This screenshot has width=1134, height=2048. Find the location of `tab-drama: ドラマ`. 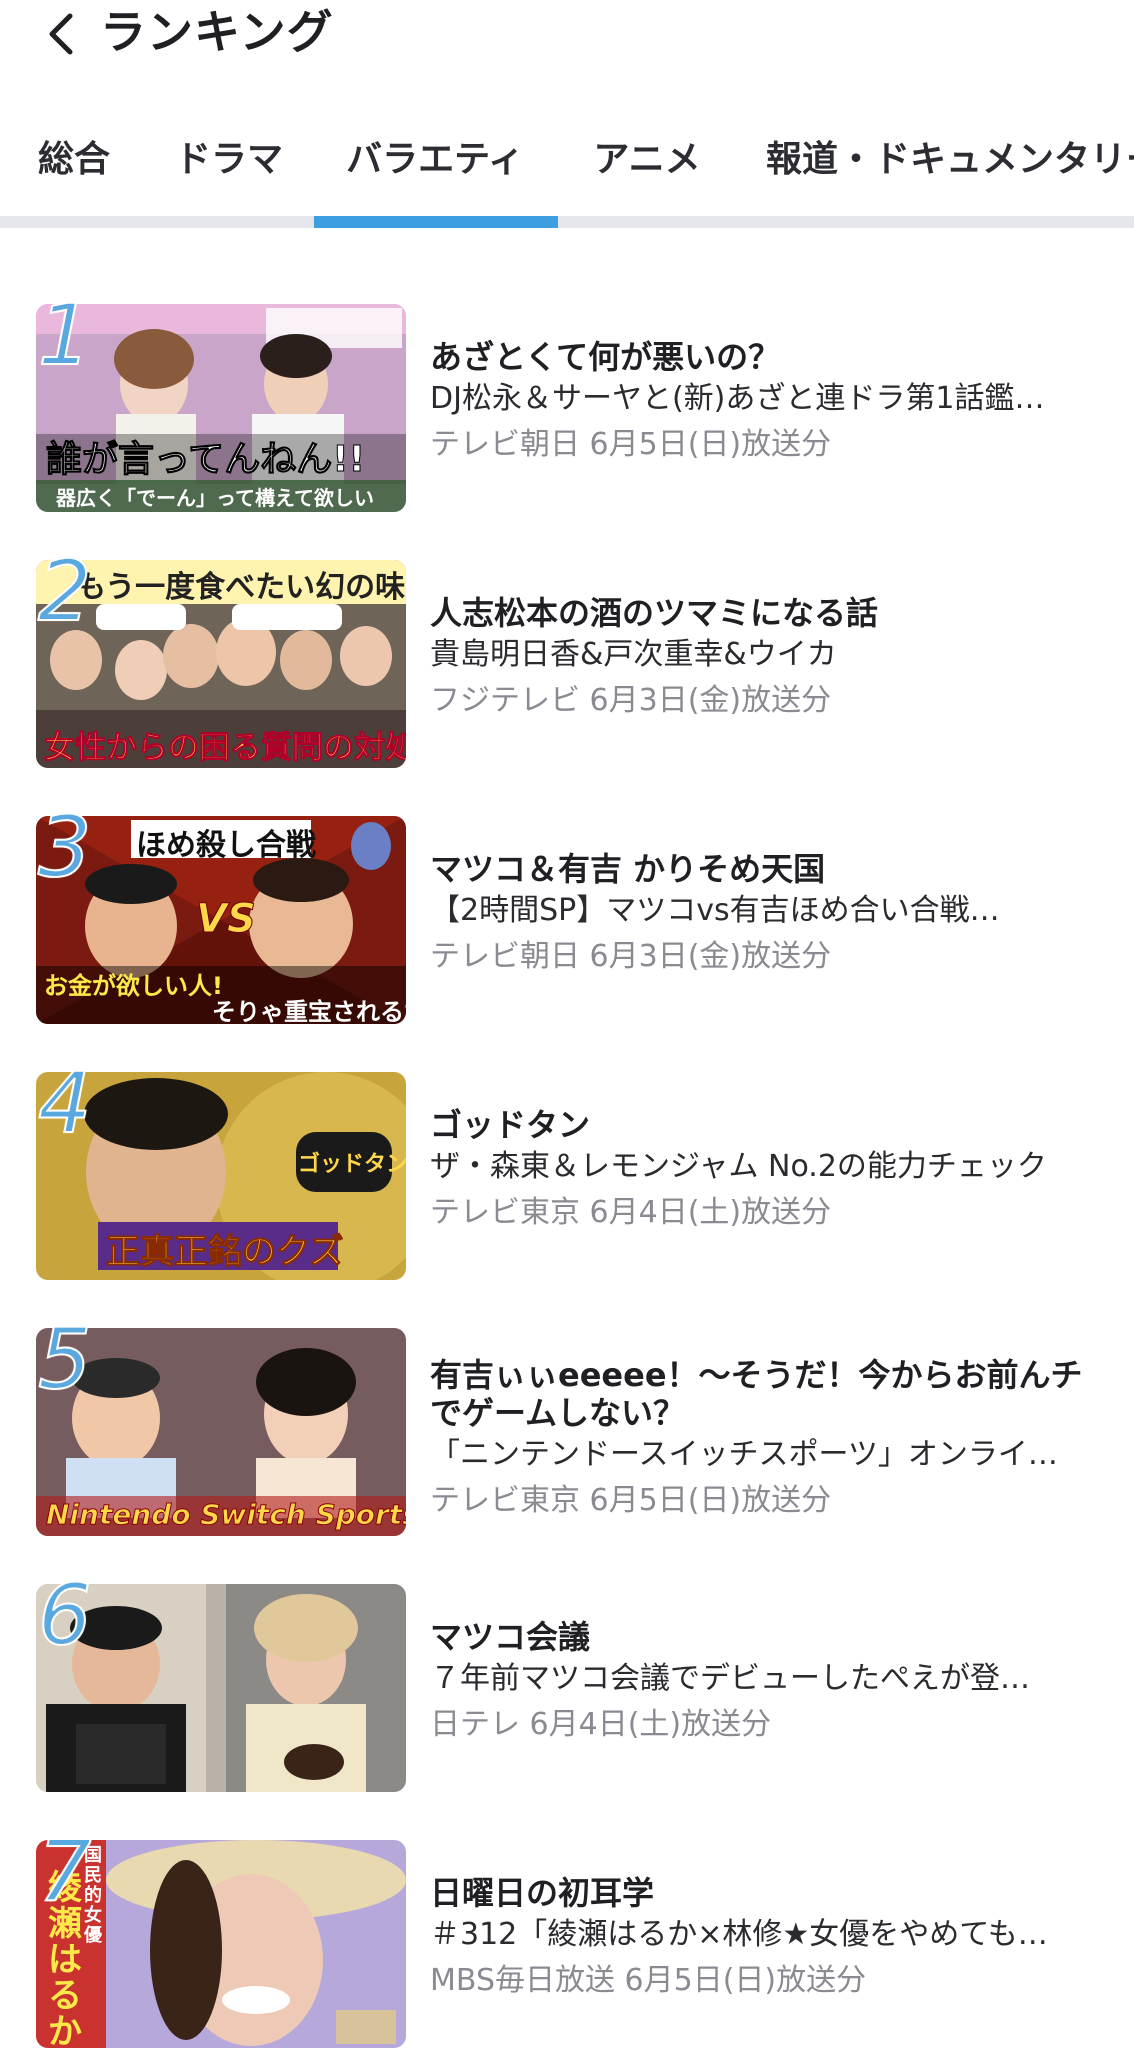

tab-drama: ドラマ is located at coordinates (229, 170).